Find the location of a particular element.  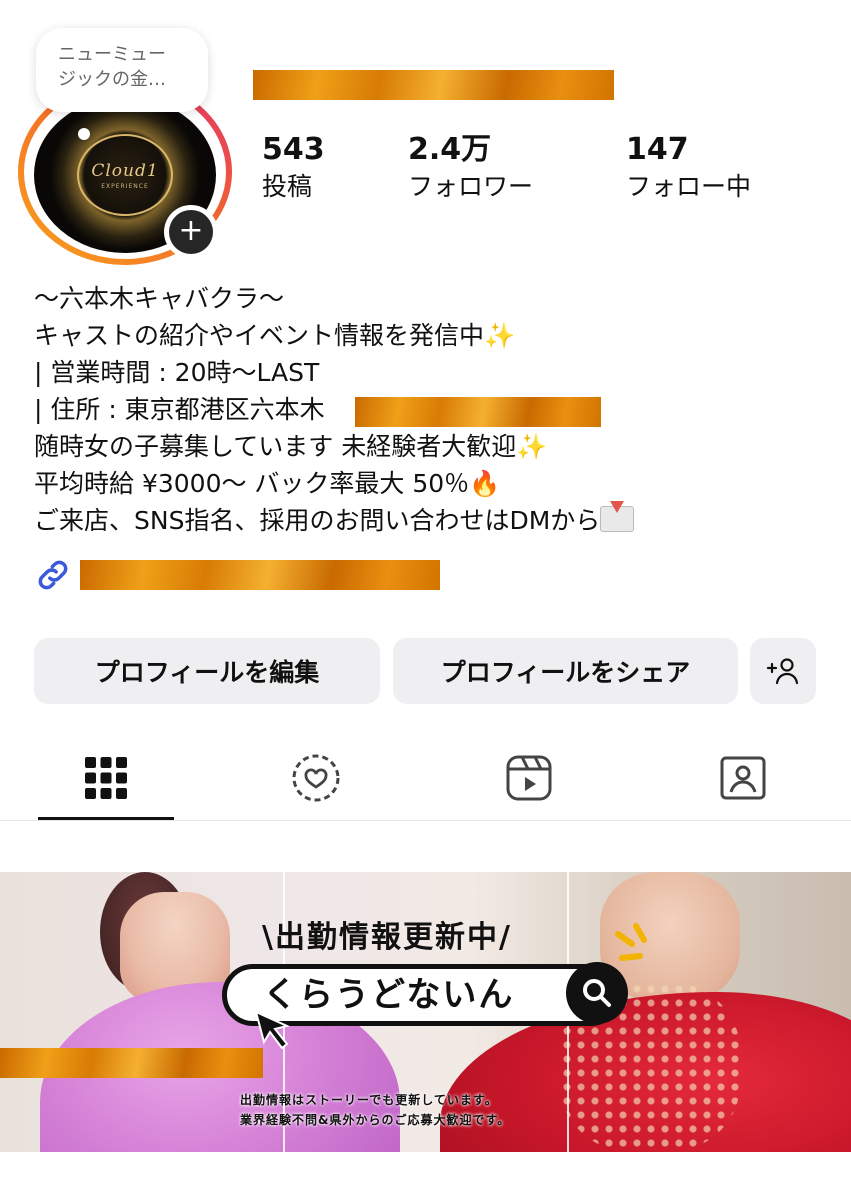

followers-label: フォロワー is located at coordinates (471, 186).